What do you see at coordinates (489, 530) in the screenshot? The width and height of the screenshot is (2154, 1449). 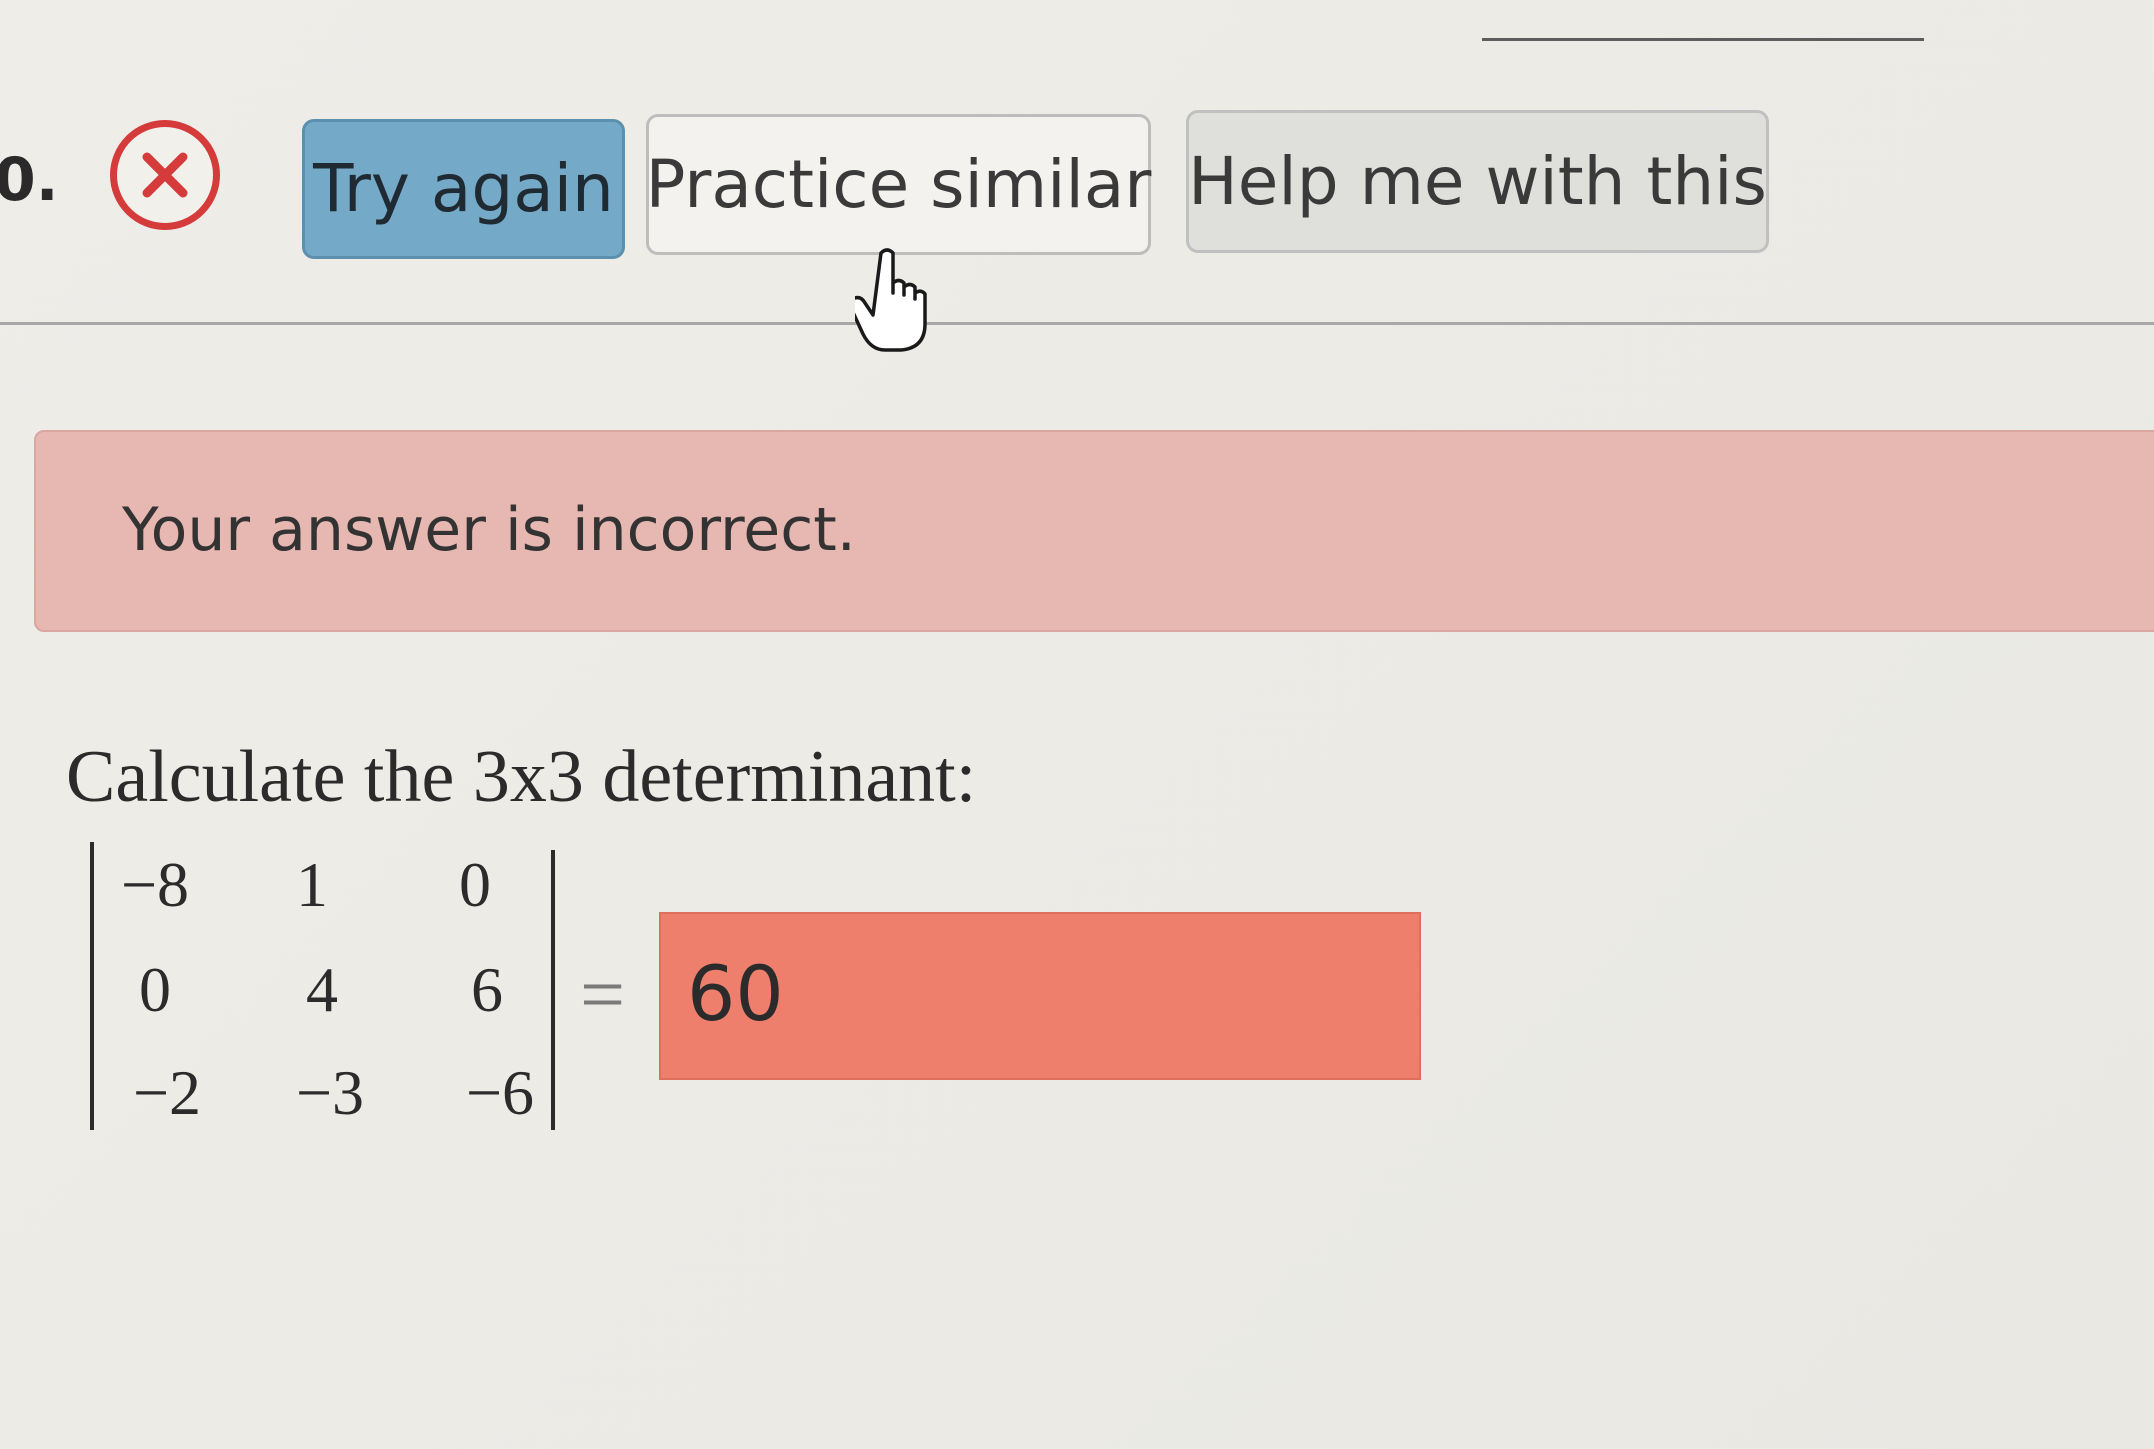 I see `feedback-message: Your answer is incorrect.` at bounding box center [489, 530].